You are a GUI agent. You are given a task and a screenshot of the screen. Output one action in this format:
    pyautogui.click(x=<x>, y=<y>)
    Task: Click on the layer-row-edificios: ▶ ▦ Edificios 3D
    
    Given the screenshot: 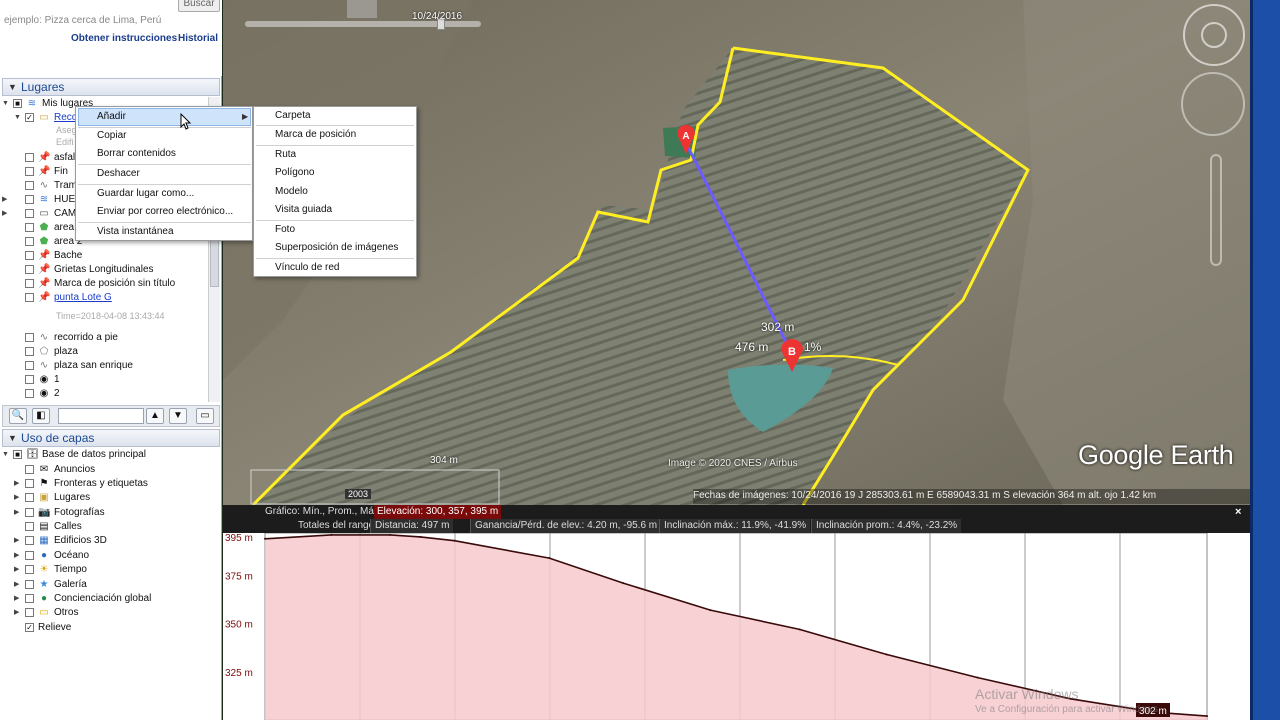 What is the action you would take?
    pyautogui.click(x=60, y=541)
    